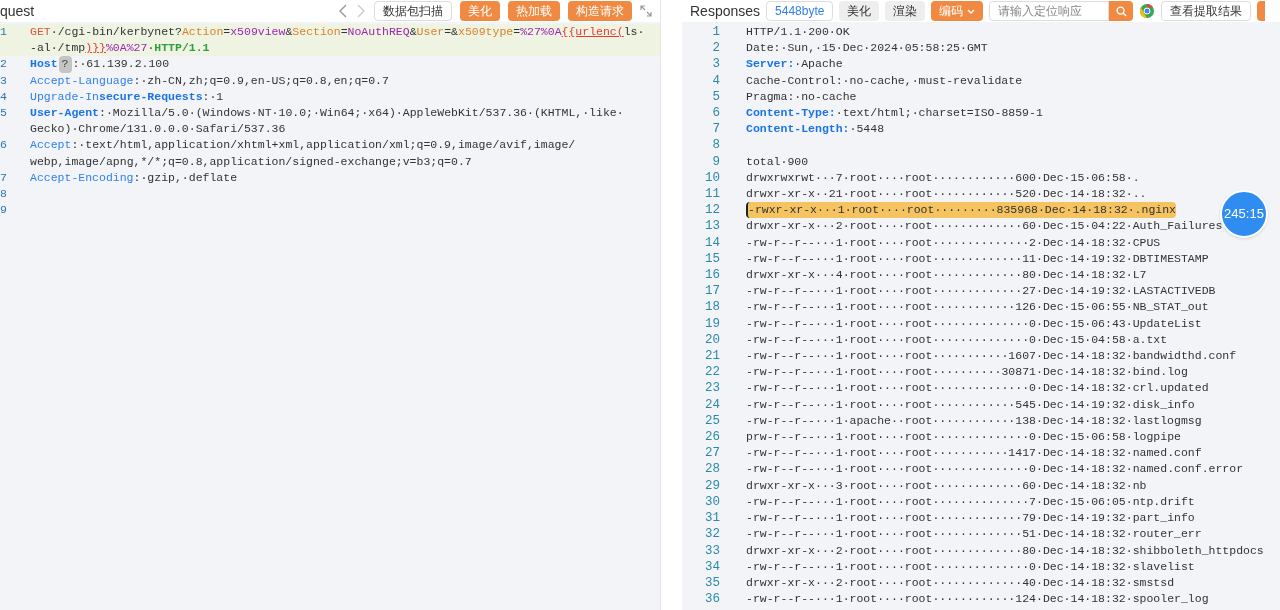 The height and width of the screenshot is (610, 1280). What do you see at coordinates (65, 64) in the screenshot?
I see `help-badge: ?` at bounding box center [65, 64].